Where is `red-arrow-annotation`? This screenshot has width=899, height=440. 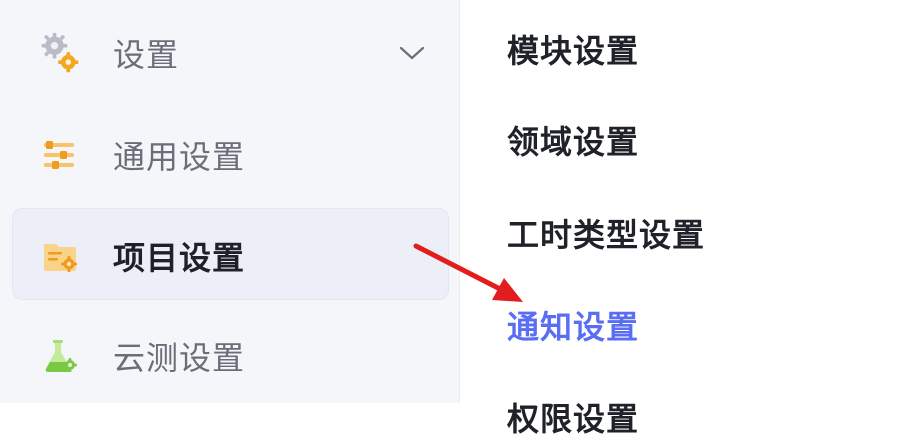 red-arrow-annotation is located at coordinates (468, 272).